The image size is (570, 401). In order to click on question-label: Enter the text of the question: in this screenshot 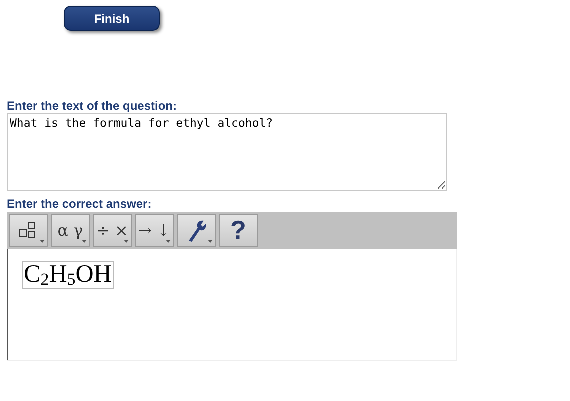, I will do `click(92, 106)`.